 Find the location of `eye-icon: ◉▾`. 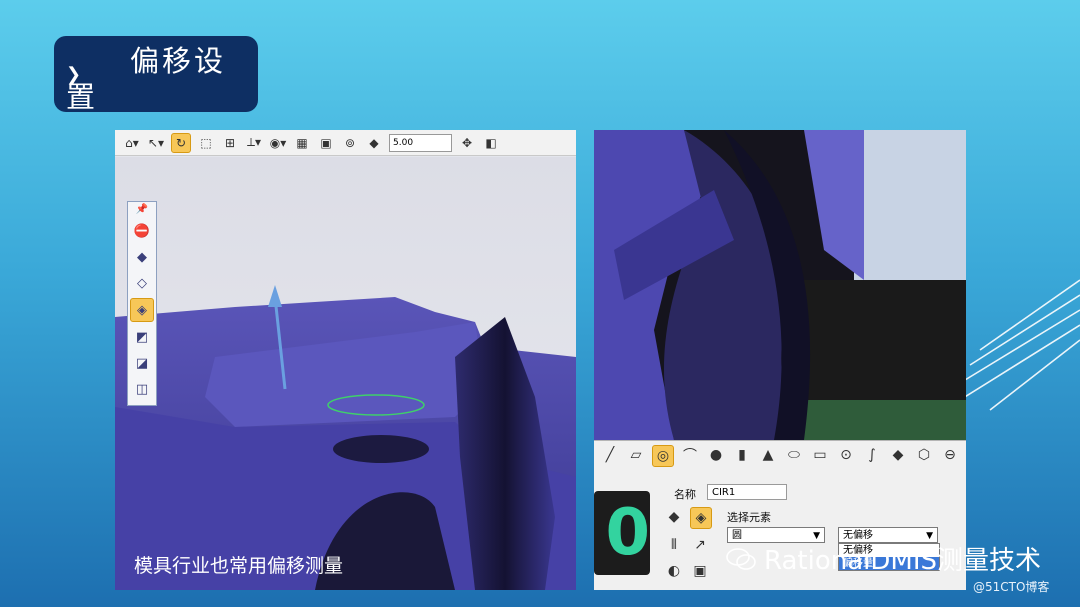

eye-icon: ◉▾ is located at coordinates (278, 143).